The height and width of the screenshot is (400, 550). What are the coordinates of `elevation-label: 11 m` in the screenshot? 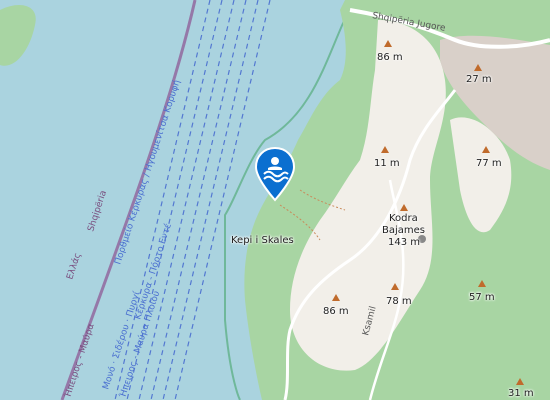 It's located at (387, 163).